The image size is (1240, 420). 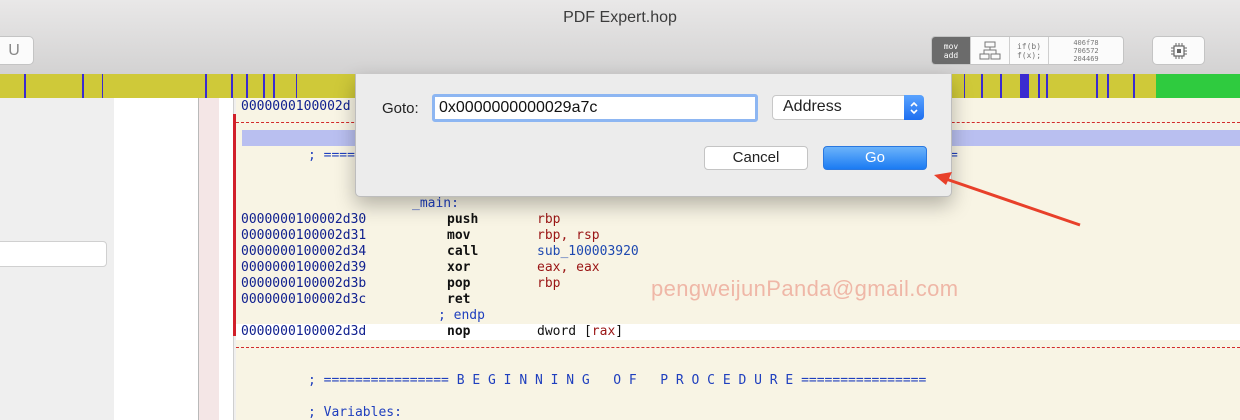 What do you see at coordinates (1007, 199) in the screenshot?
I see `annotation-arrow-icon` at bounding box center [1007, 199].